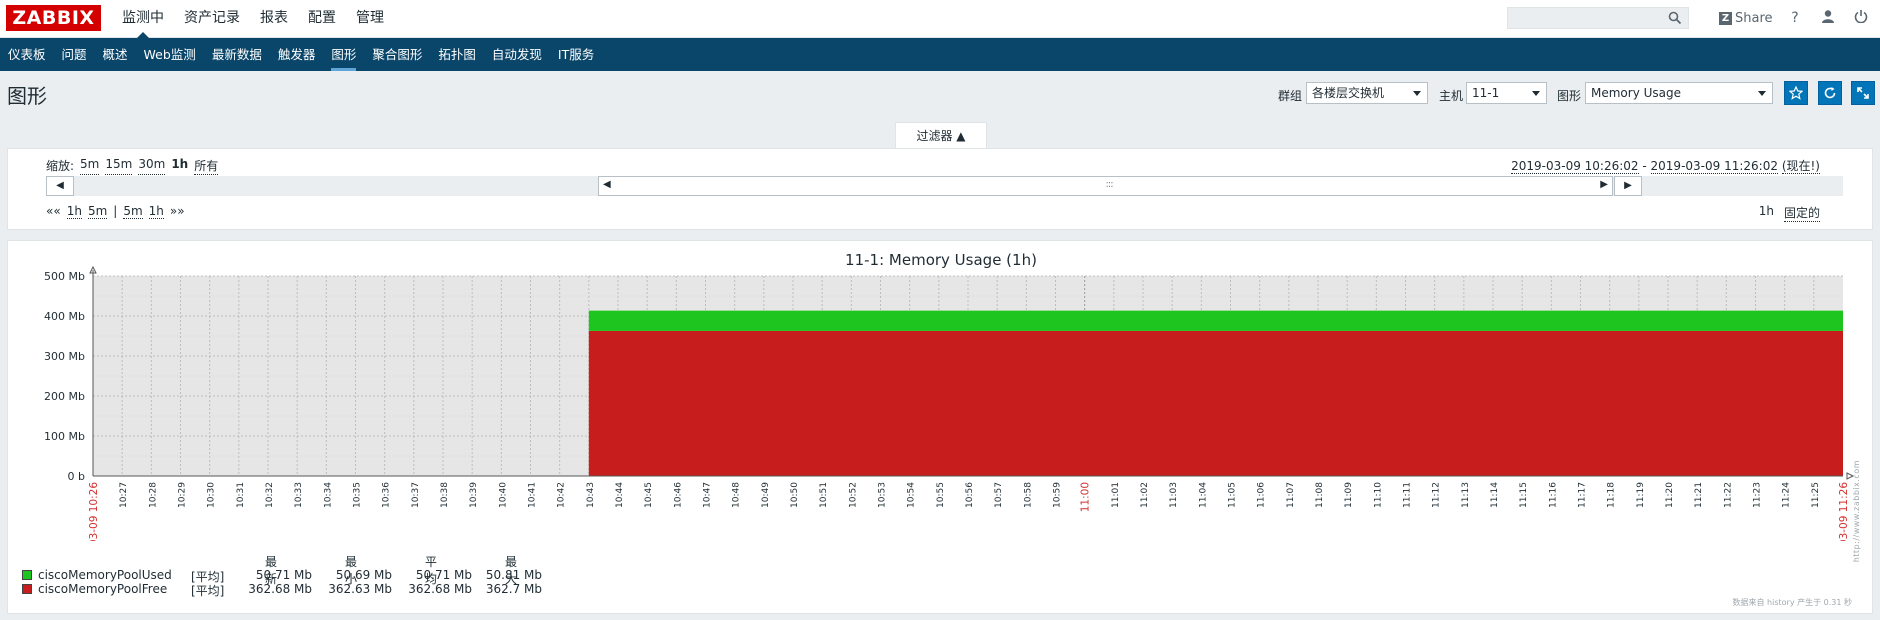  What do you see at coordinates (90, 166) in the screenshot?
I see `zoom-5m: 5m` at bounding box center [90, 166].